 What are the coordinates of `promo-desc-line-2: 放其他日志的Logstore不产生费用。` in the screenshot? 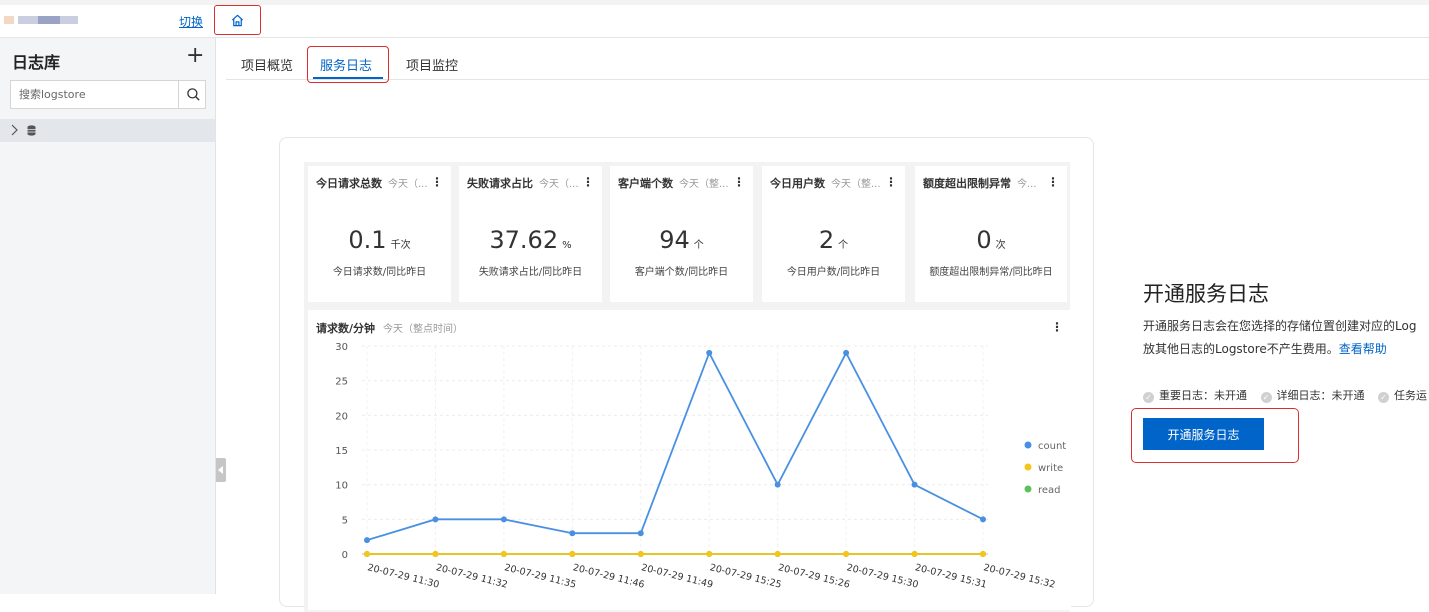 It's located at (1241, 349).